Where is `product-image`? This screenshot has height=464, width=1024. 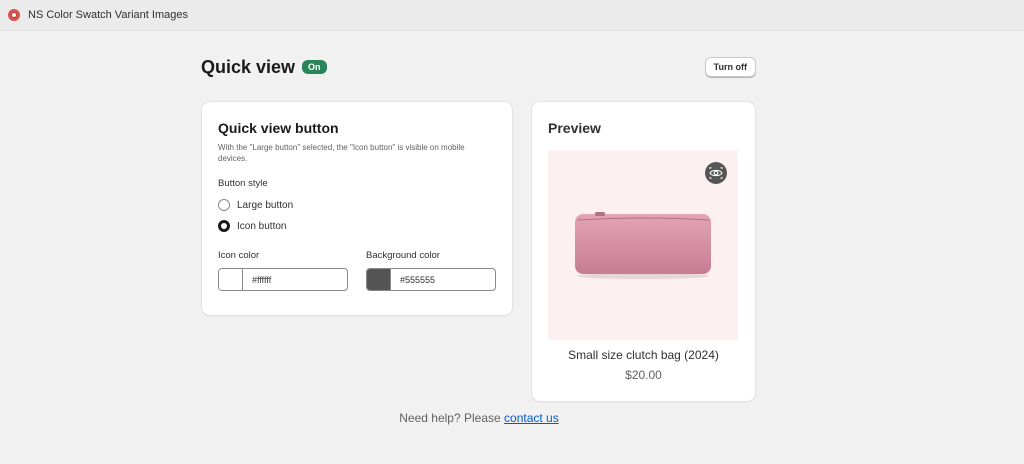
product-image is located at coordinates (643, 245).